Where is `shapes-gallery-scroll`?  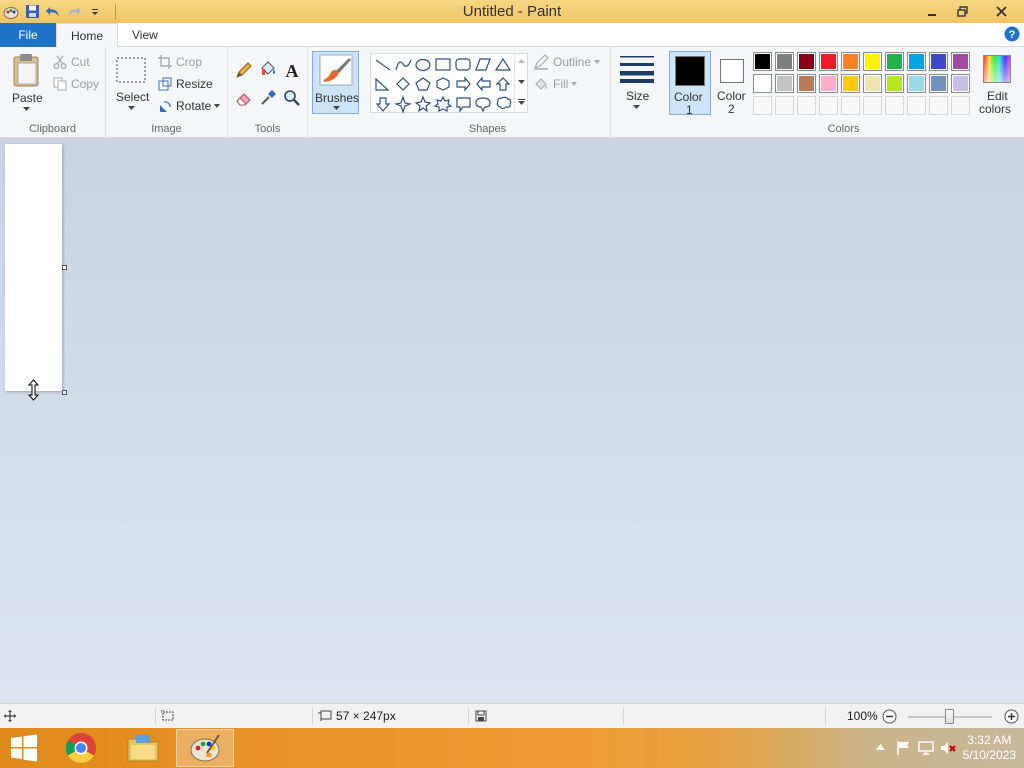
shapes-gallery-scroll is located at coordinates (521, 83).